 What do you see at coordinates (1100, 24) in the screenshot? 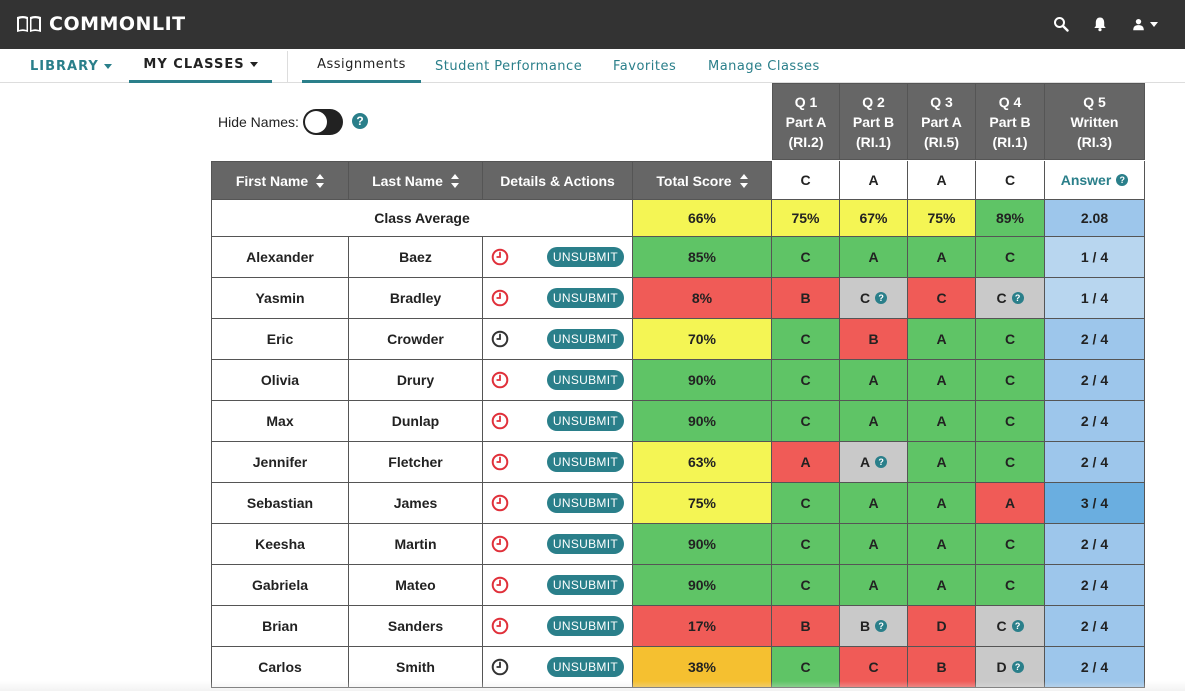
I see `bell-icon` at bounding box center [1100, 24].